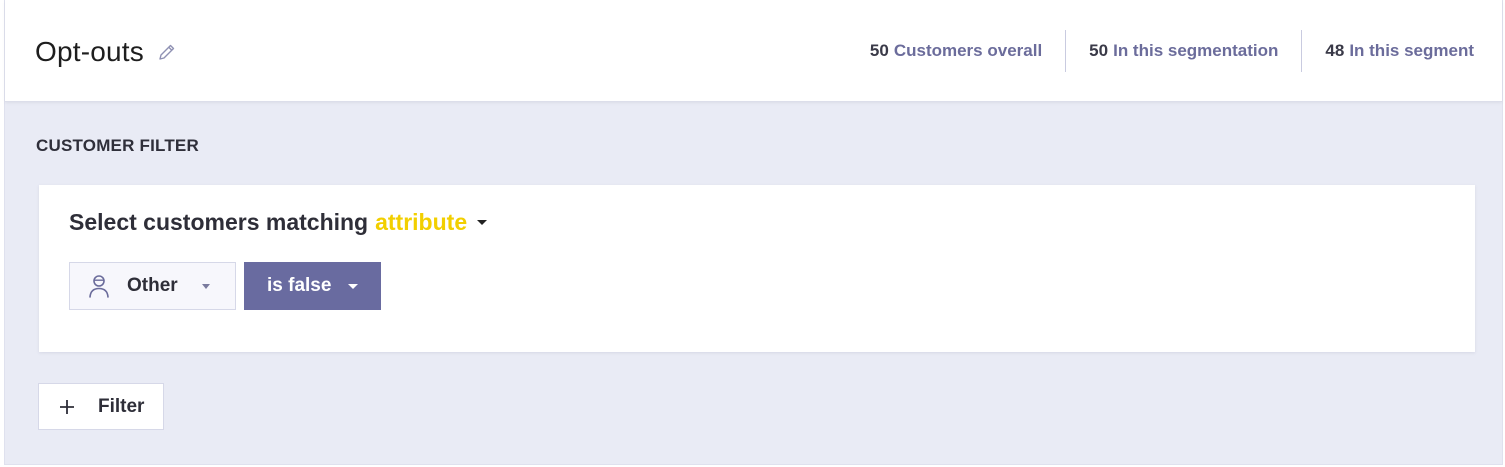 Image resolution: width=1505 pixels, height=467 pixels. Describe the element at coordinates (121, 406) in the screenshot. I see `add-filter-label: Filter` at that location.